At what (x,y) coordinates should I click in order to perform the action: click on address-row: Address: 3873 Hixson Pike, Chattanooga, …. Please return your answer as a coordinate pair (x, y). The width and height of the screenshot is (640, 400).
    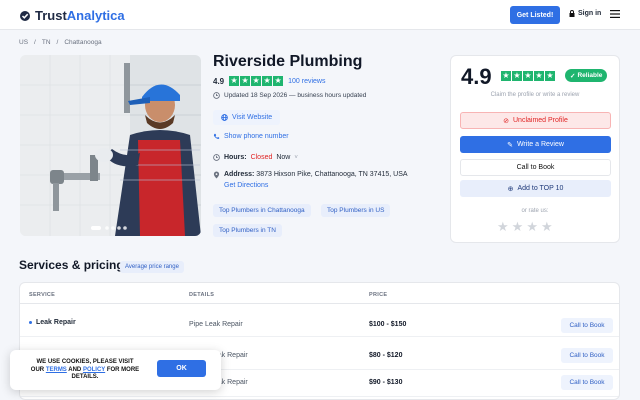
    Looking at the image, I should click on (310, 180).